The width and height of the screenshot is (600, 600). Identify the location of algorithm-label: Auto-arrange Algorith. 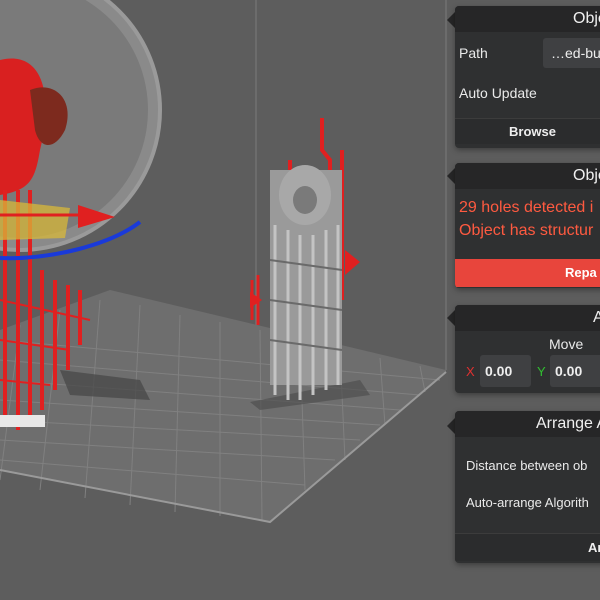
(527, 502).